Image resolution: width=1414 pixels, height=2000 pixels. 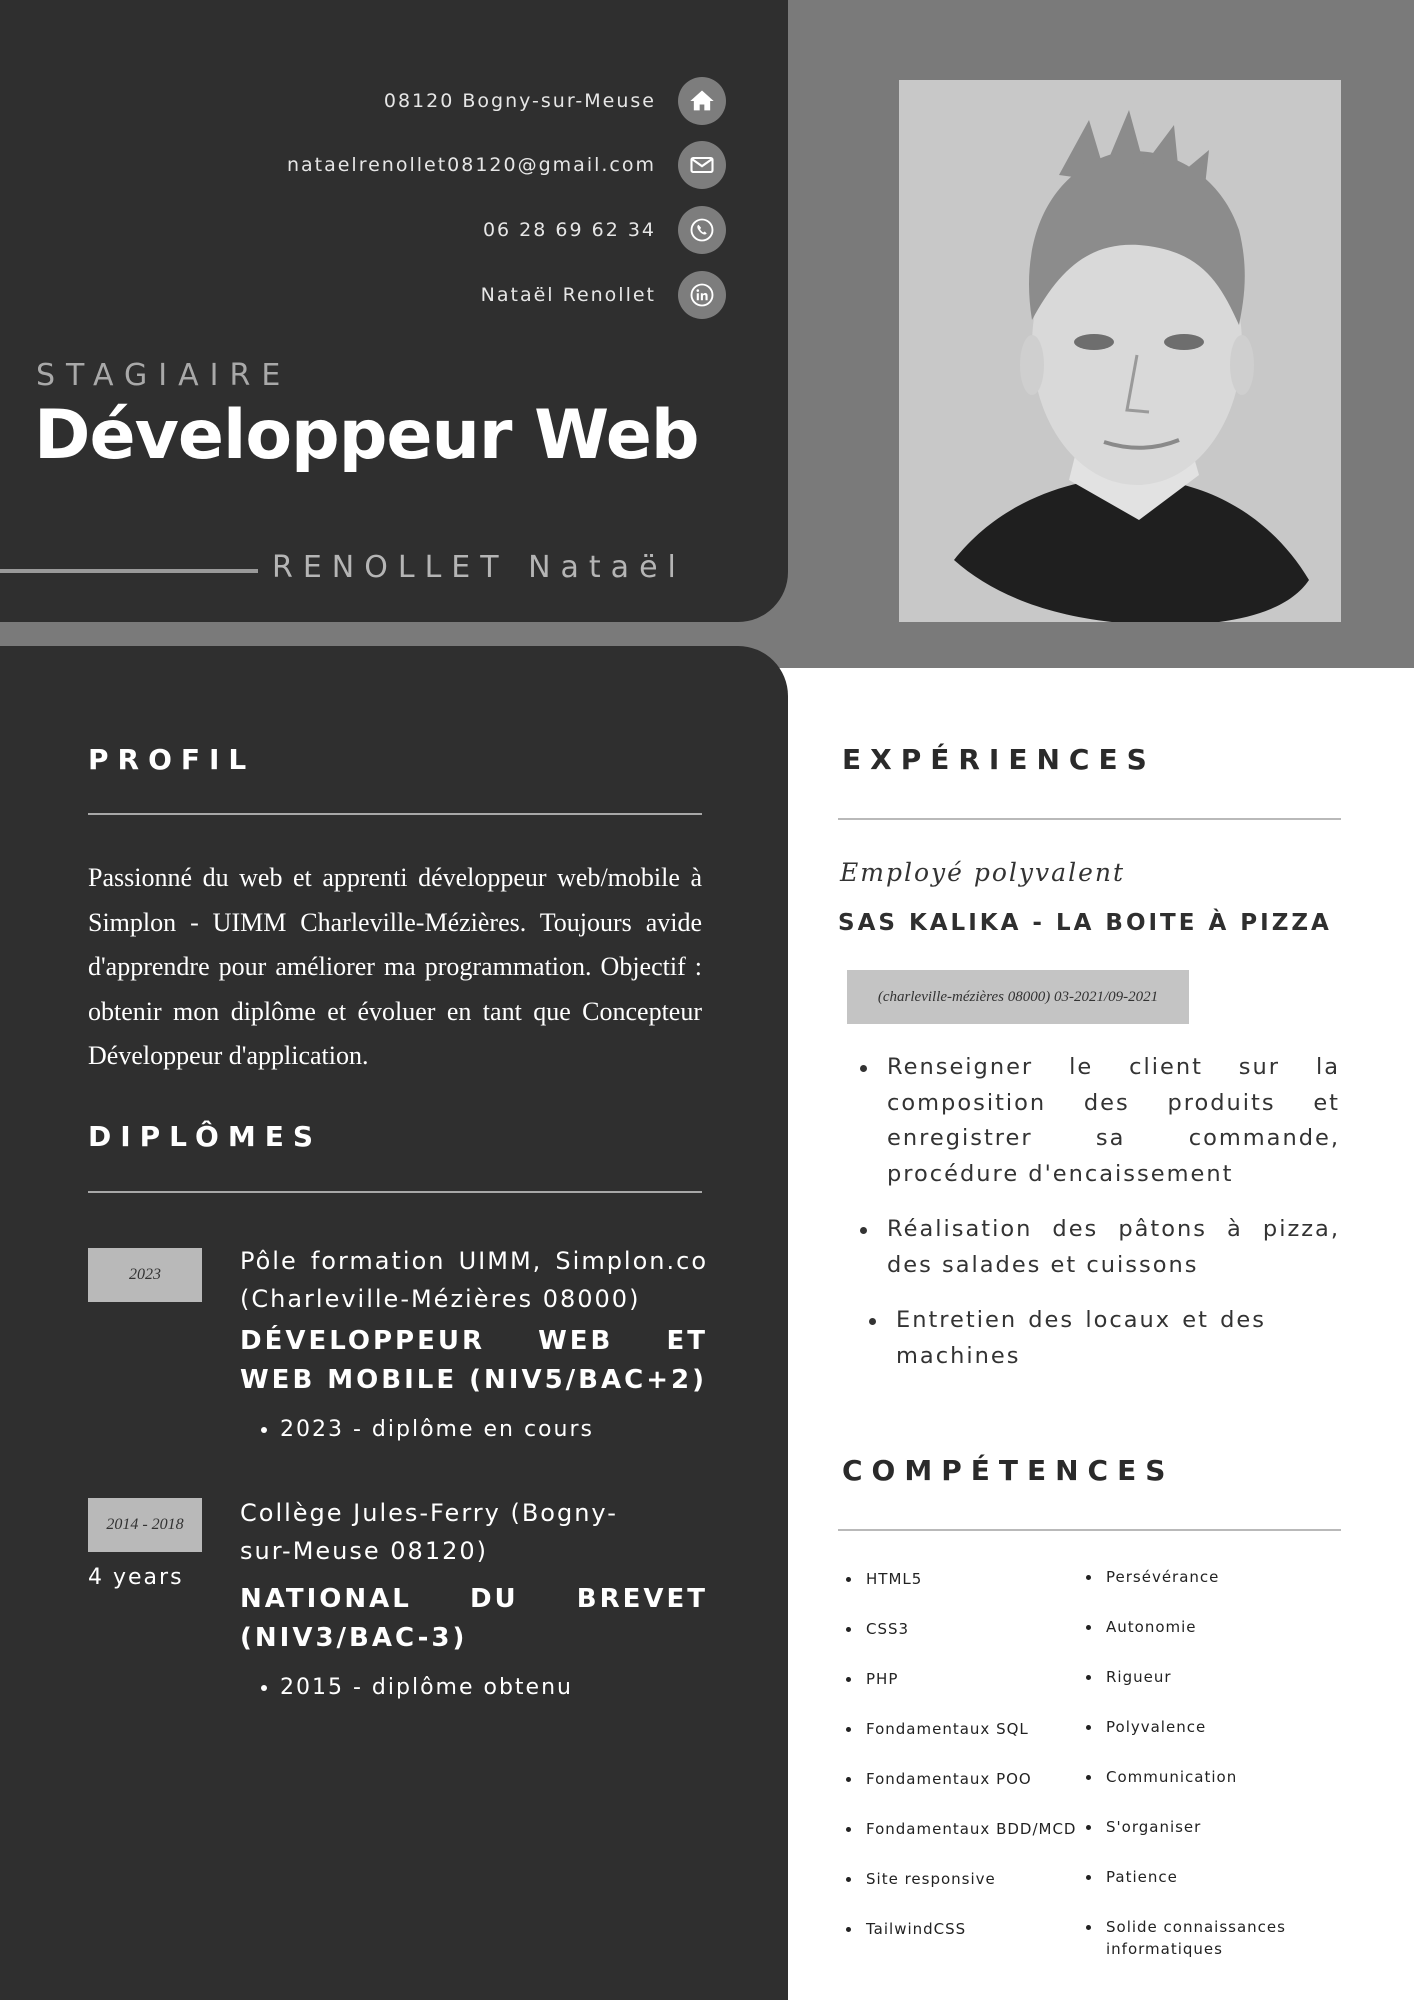 I want to click on diploma-date-badge: 2014 - 2018, so click(x=145, y=1525).